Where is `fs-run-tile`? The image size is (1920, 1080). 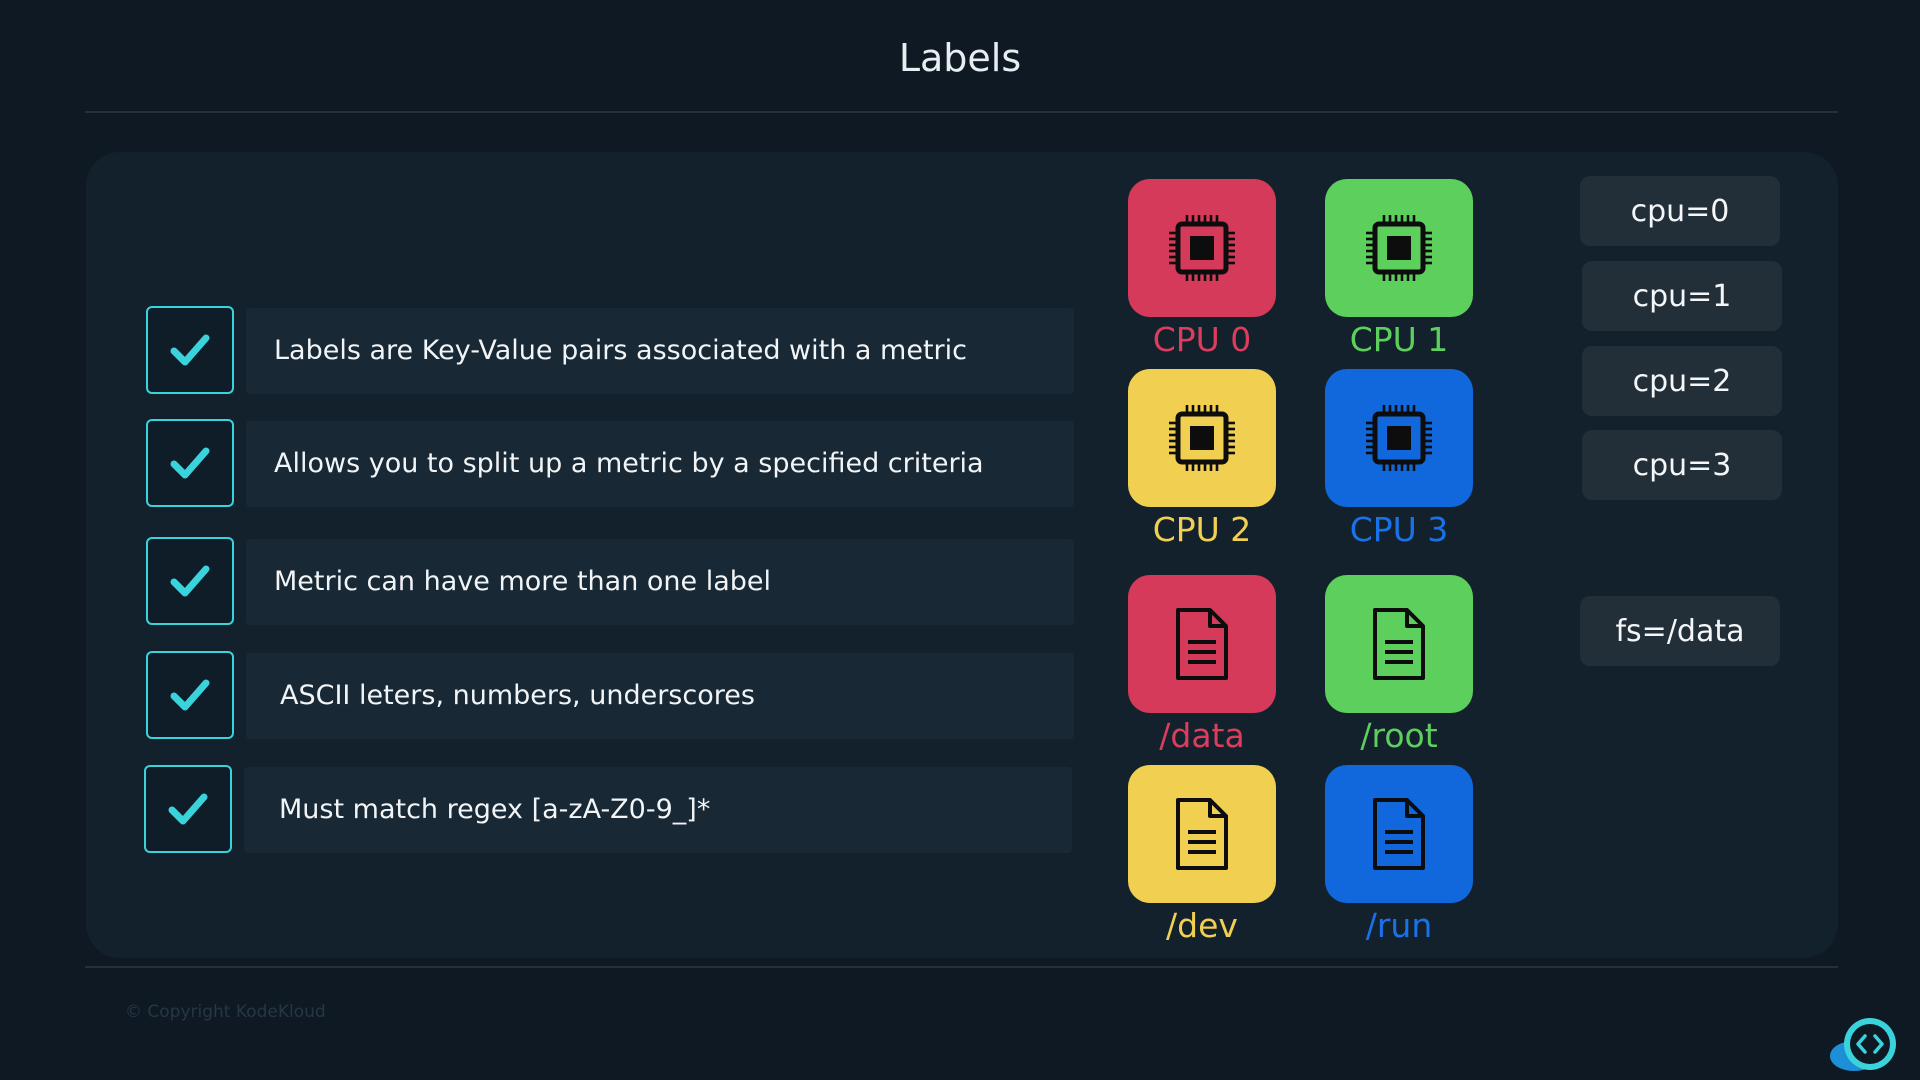
fs-run-tile is located at coordinates (1399, 834).